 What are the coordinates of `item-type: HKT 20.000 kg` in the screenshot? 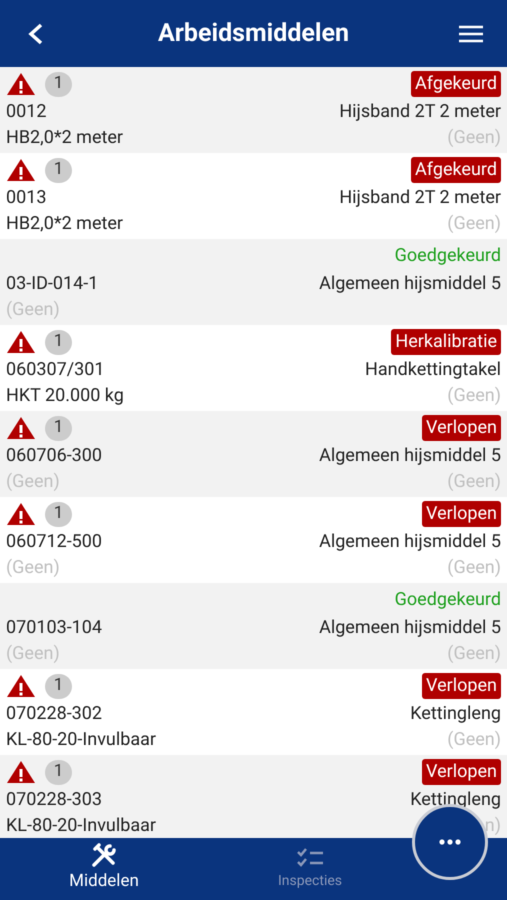 It's located at (65, 396).